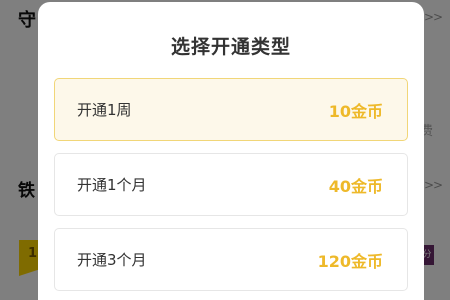 This screenshot has width=450, height=300. I want to click on option-label: 开通1个月, so click(112, 185).